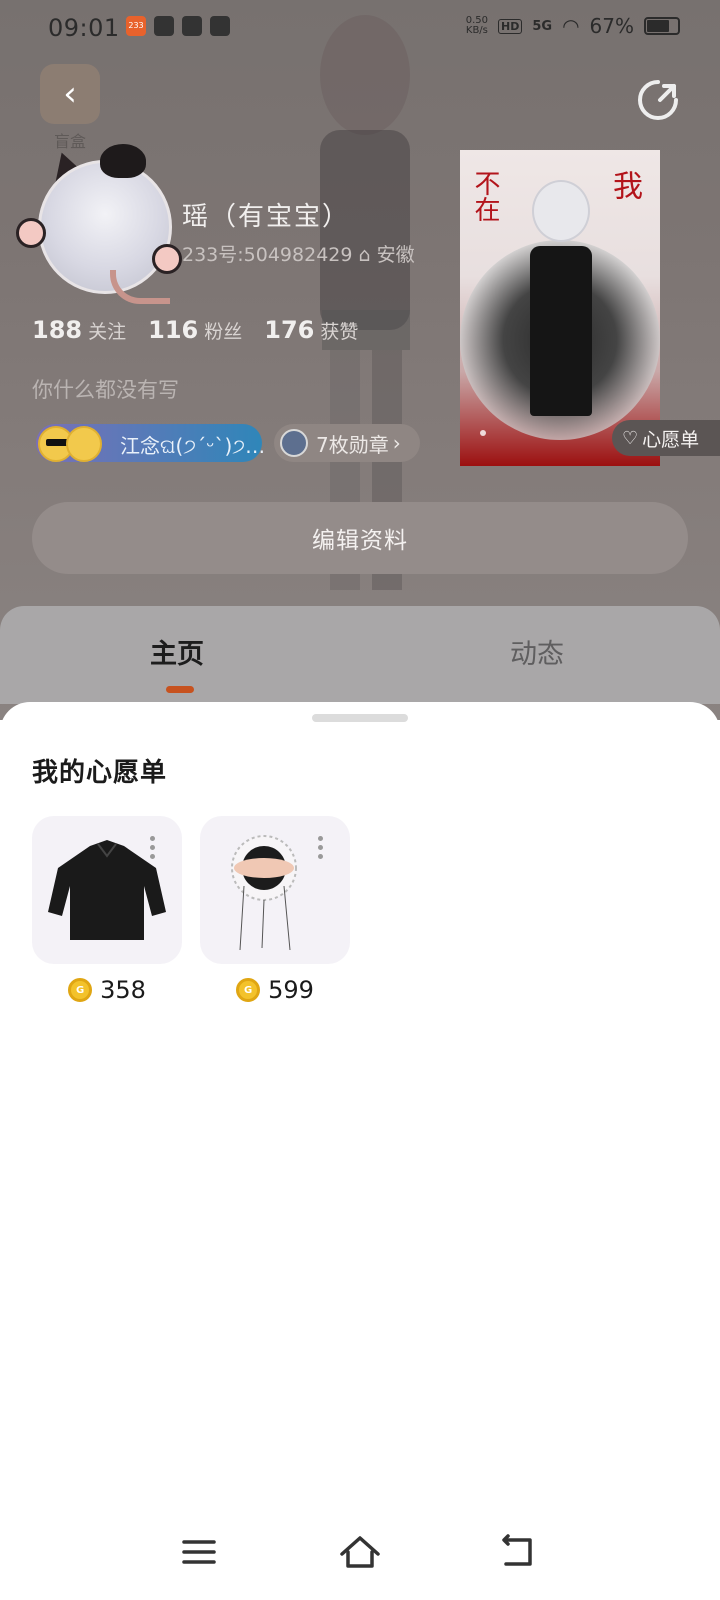 This screenshot has height=1600, width=720. Describe the element at coordinates (57, 330) in the screenshot. I see `stat-value: 188` at that location.